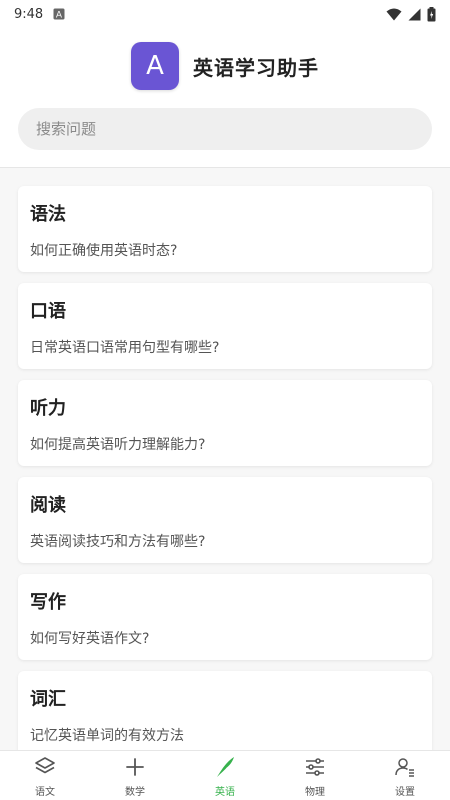 Image resolution: width=450 pixels, height=800 pixels. Describe the element at coordinates (118, 542) in the screenshot. I see `topic-question: 英语阅读技巧和方法有哪些?` at that location.